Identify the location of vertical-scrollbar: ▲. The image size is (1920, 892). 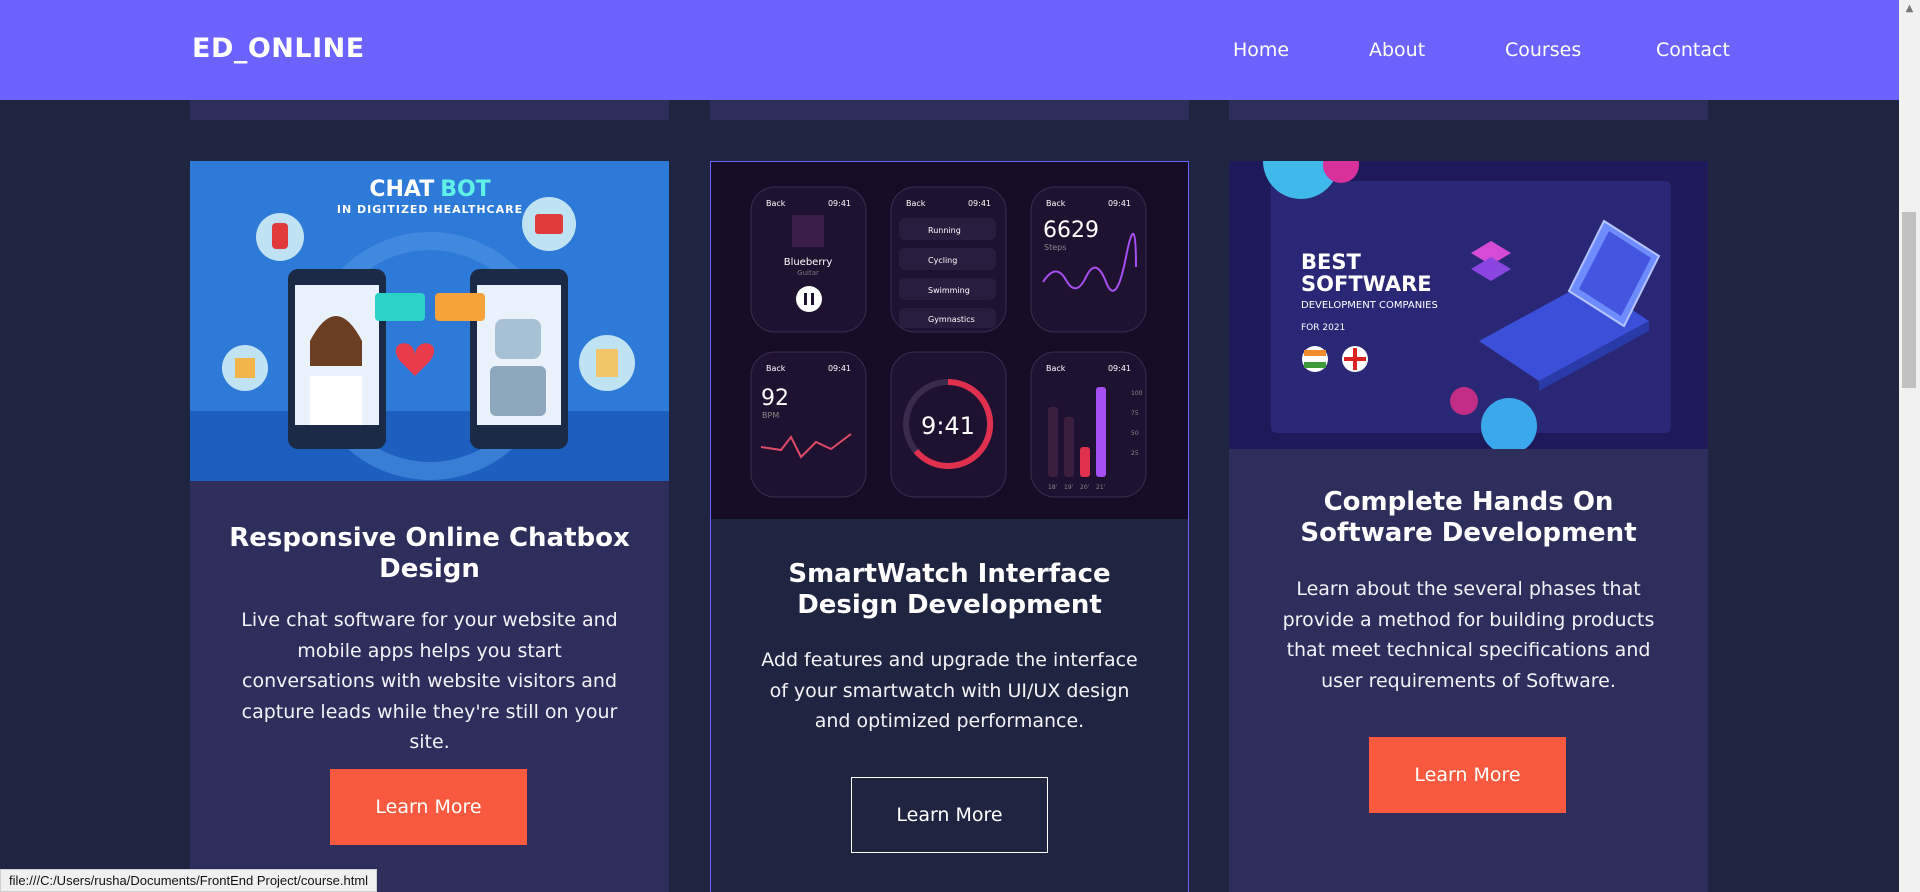
(1909, 446).